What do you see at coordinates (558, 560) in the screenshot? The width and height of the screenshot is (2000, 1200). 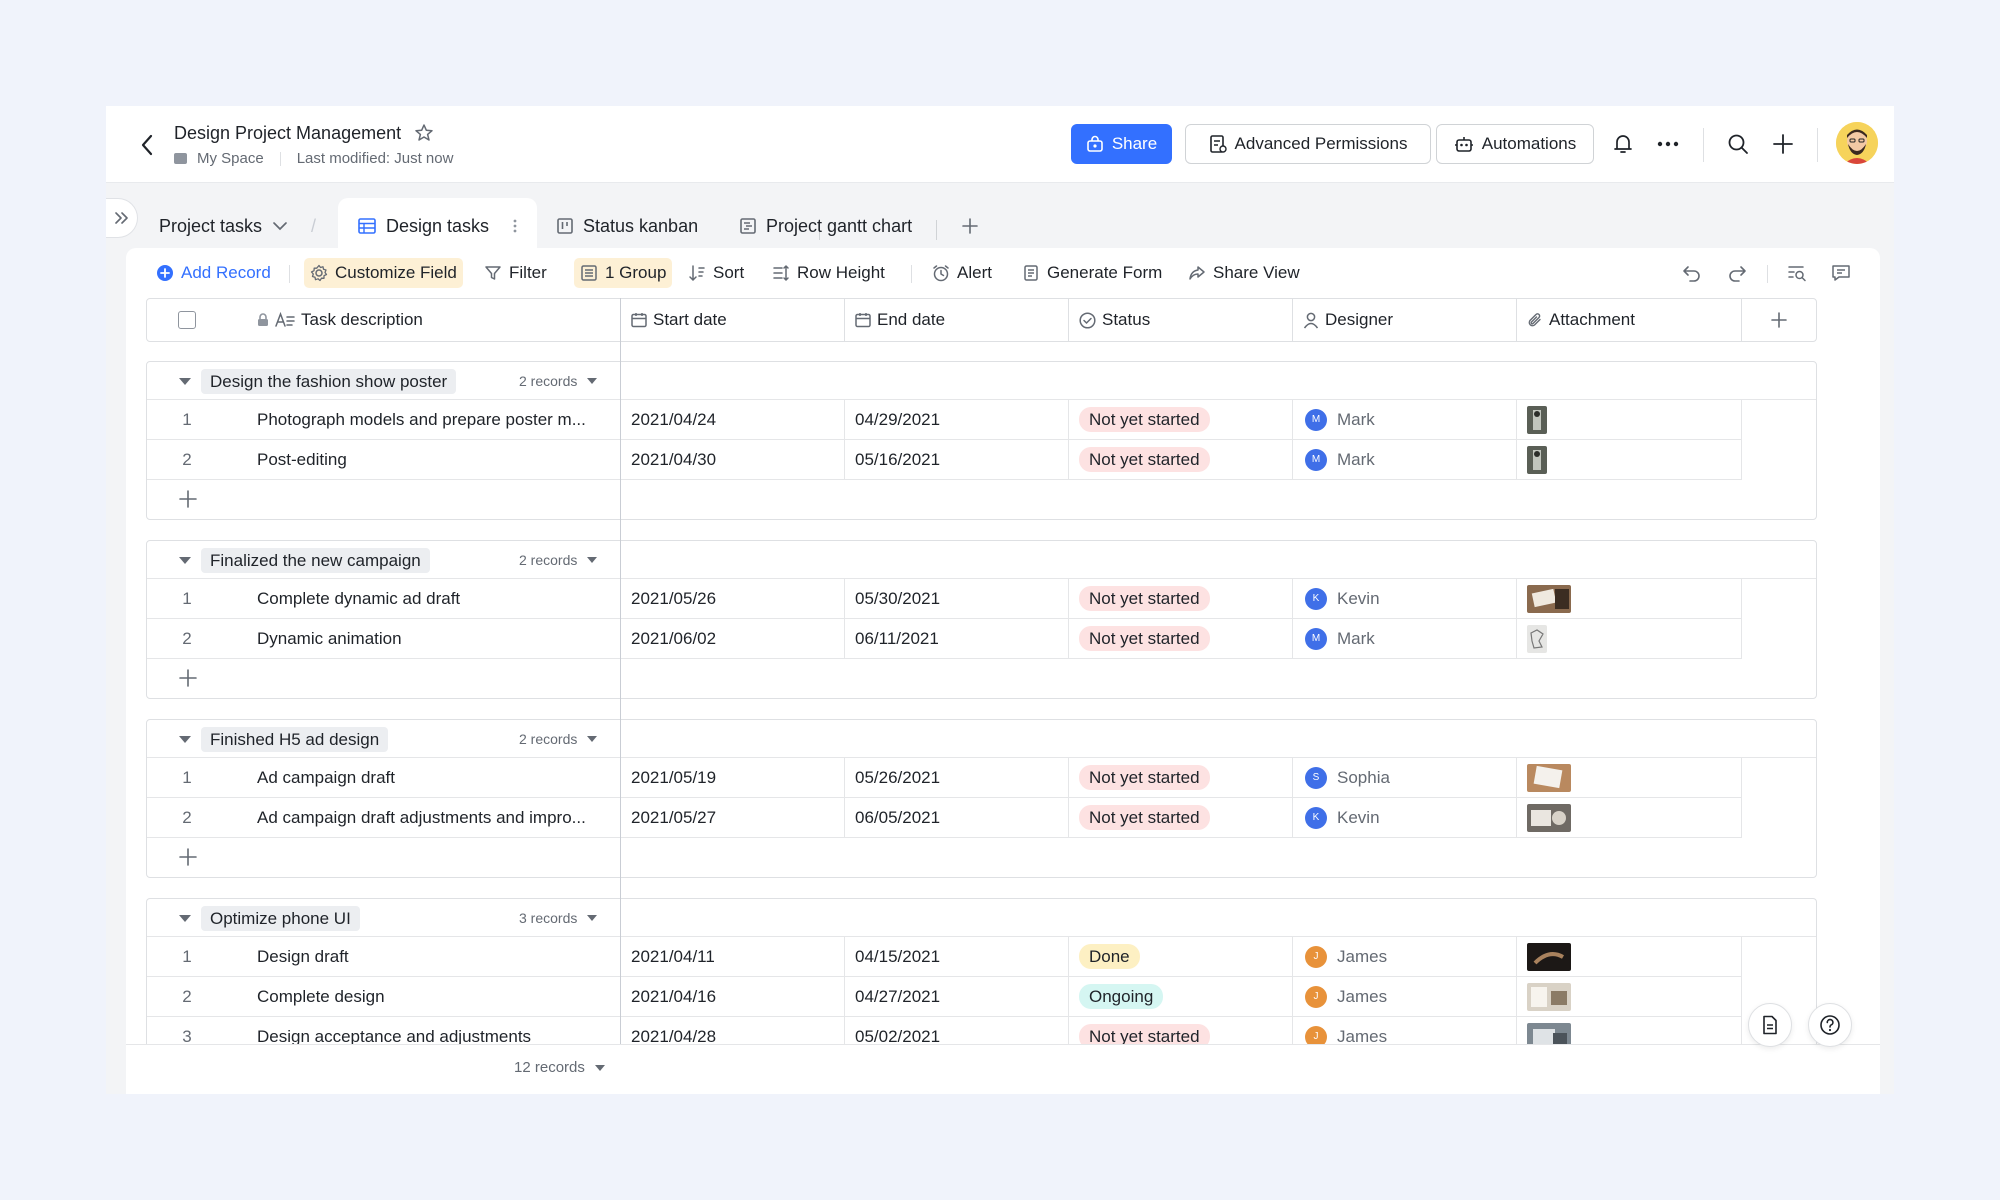 I see `group-record-count: 2 records` at bounding box center [558, 560].